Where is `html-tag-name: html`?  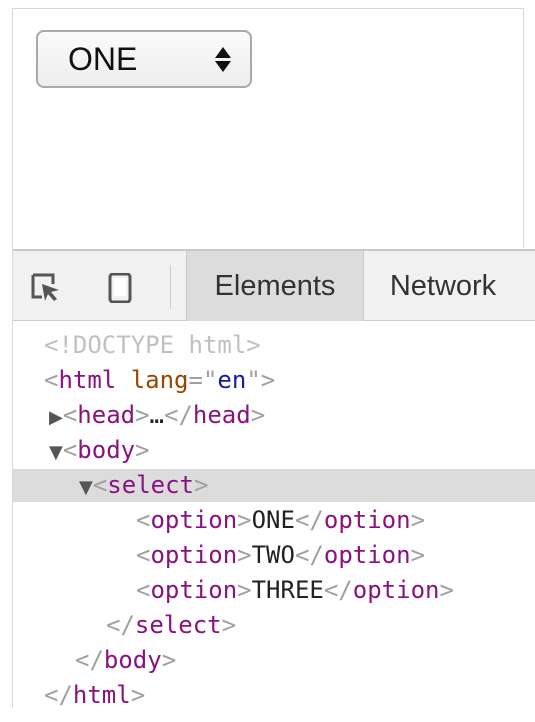
html-tag-name: html is located at coordinates (87, 380).